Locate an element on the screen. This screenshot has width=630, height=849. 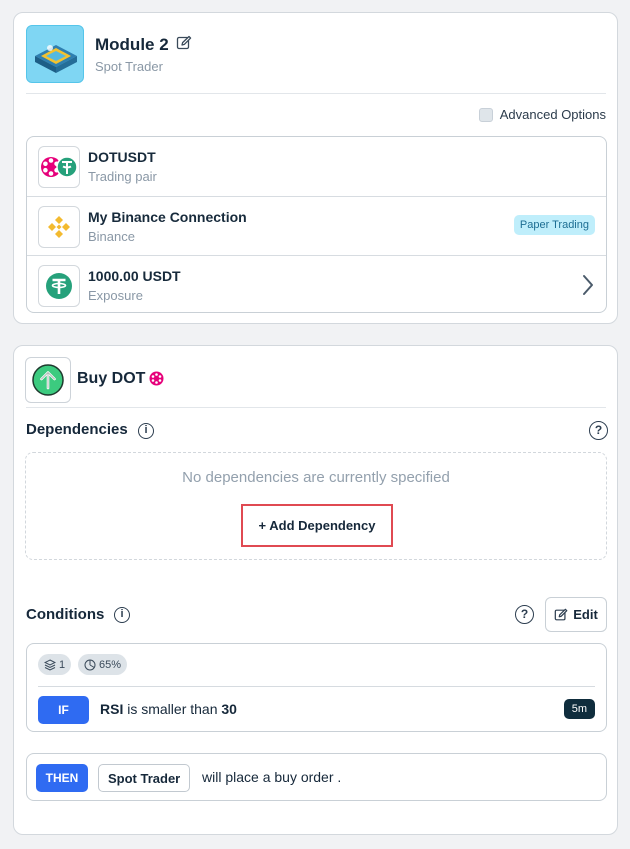
timeframe-badge: 5m is located at coordinates (579, 709).